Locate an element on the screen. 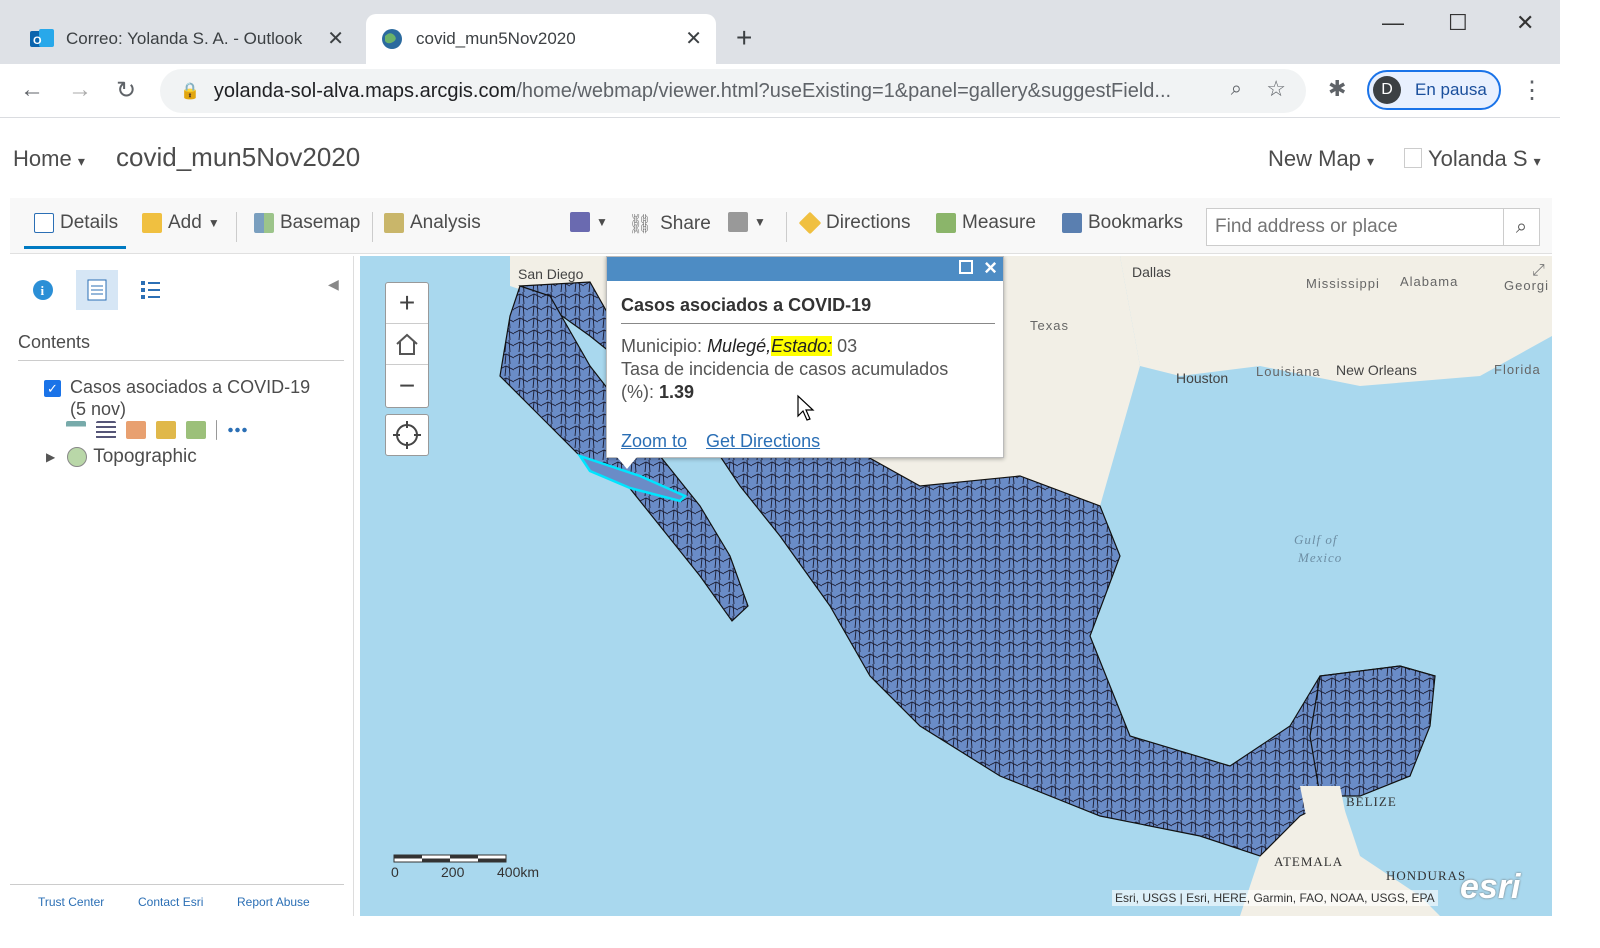  about-button: i is located at coordinates (43, 290).